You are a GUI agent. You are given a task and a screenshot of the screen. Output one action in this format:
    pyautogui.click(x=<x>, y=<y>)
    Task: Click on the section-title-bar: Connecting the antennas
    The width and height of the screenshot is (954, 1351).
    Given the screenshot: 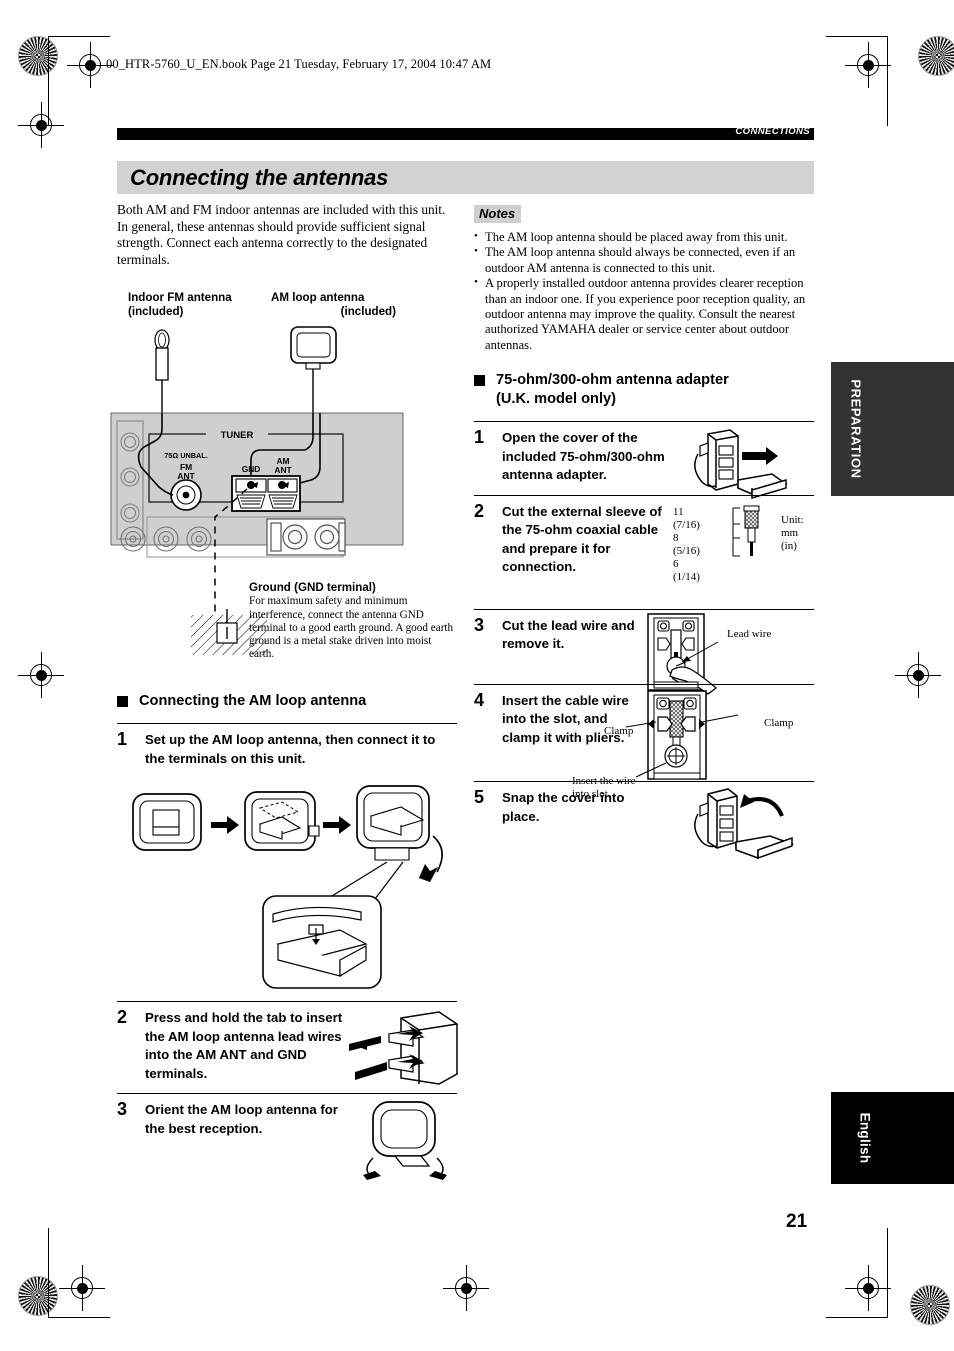 What is the action you would take?
    pyautogui.click(x=465, y=177)
    